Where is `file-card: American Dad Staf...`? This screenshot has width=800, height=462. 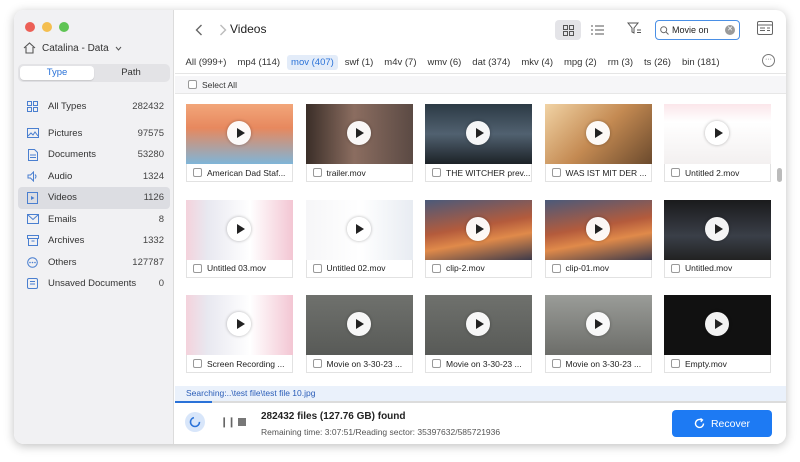
file-card: American Dad Staf... is located at coordinates (239, 143).